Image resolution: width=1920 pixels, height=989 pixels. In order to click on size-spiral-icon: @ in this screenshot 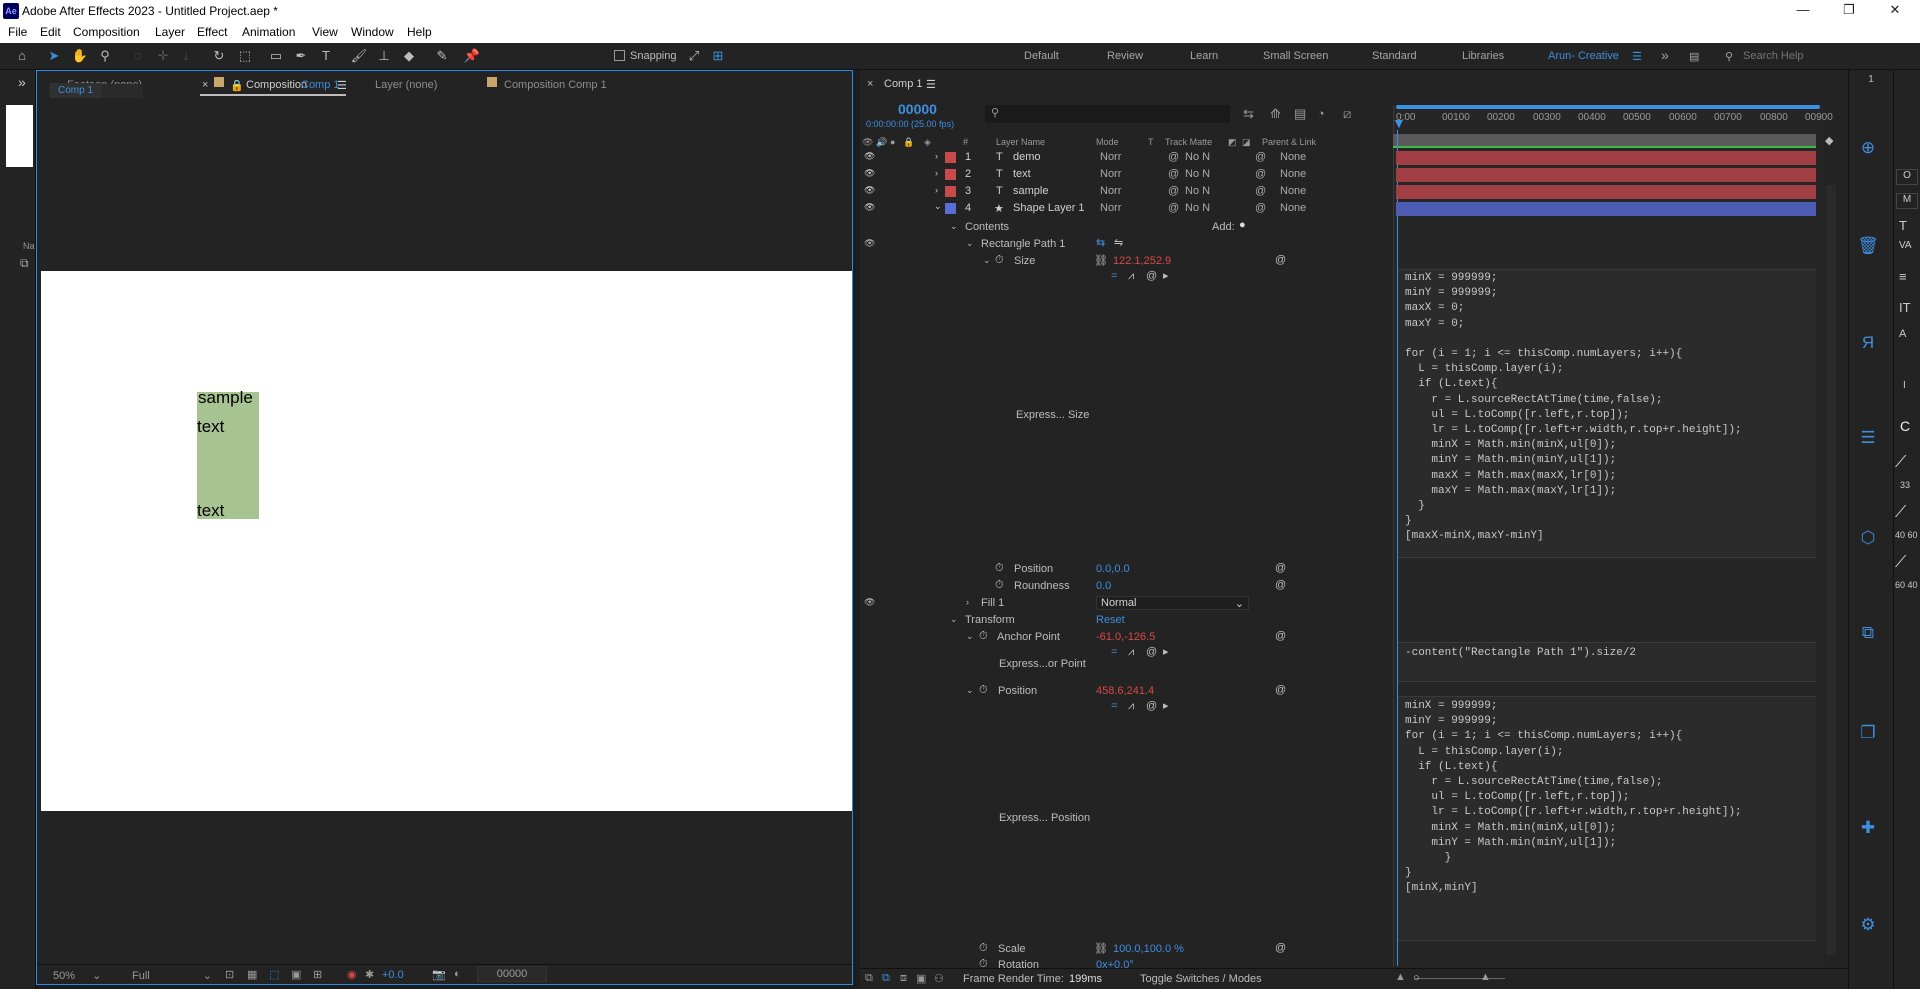, I will do `click(1280, 260)`.